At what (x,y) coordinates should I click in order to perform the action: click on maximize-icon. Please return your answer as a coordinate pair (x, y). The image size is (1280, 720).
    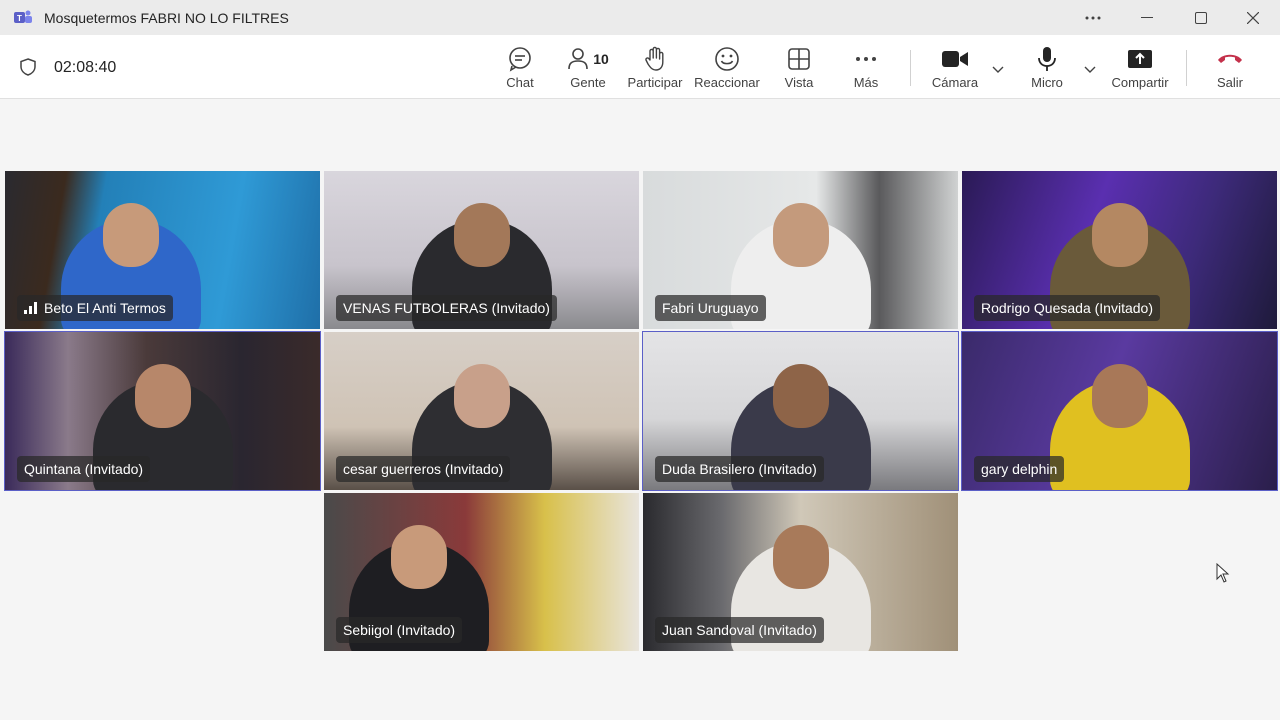
    Looking at the image, I should click on (1201, 17).